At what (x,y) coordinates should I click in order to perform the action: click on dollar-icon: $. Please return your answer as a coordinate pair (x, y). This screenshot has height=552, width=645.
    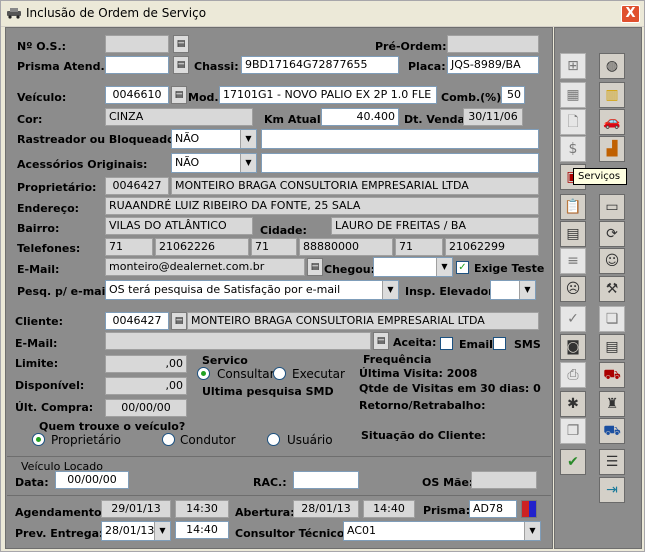
    Looking at the image, I should click on (573, 149).